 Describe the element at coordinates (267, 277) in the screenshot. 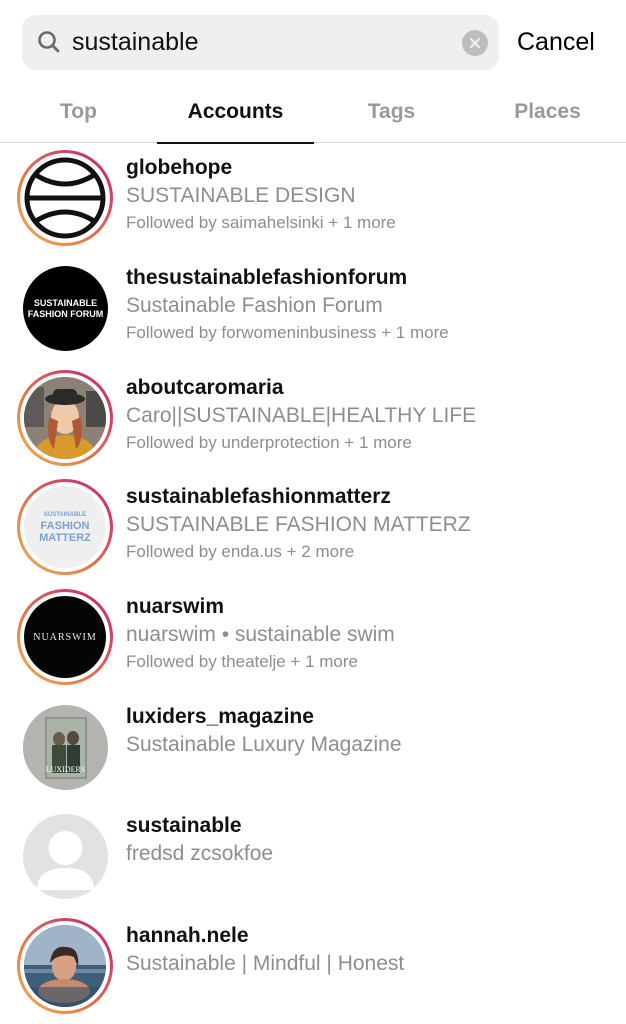

I see `username: thesustainablefashionforum` at that location.